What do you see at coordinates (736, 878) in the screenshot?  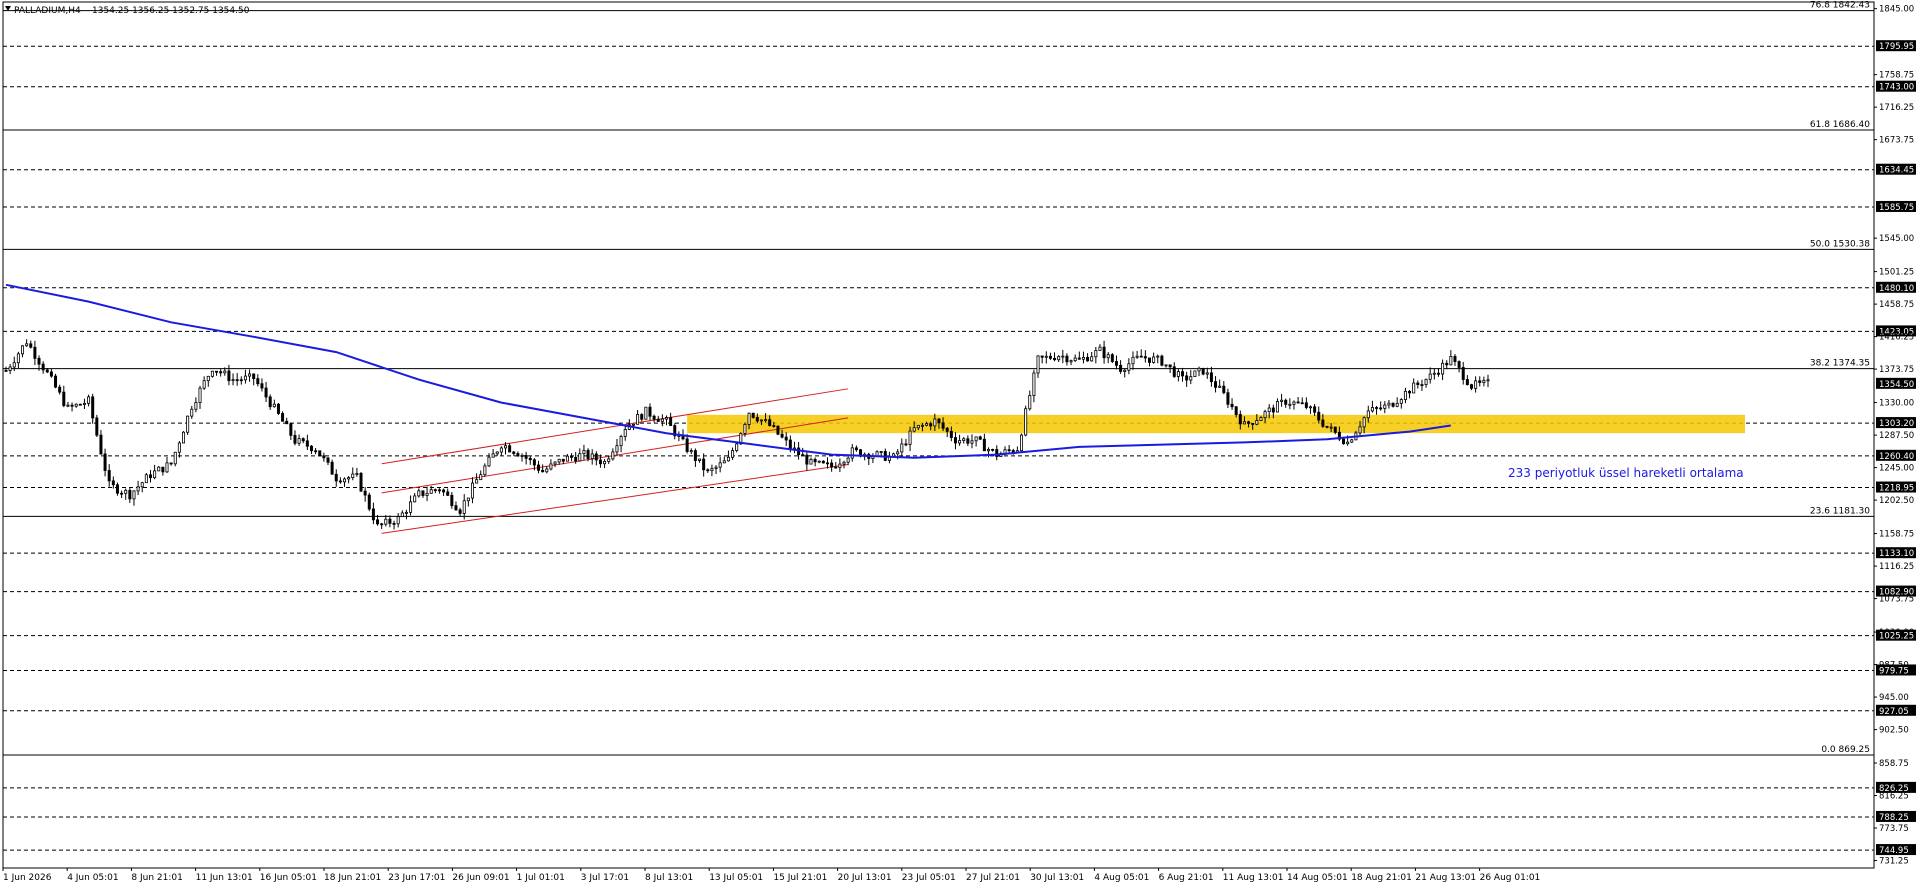 I see `x-tick-label: 13 Jul 05:01` at bounding box center [736, 878].